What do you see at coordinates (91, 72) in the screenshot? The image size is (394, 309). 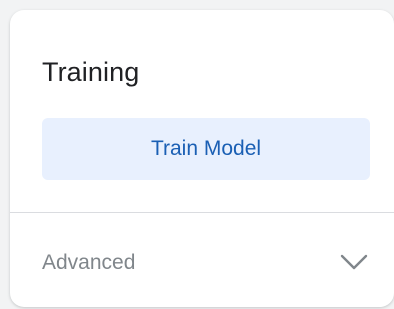 I see `panel-title: Training` at bounding box center [91, 72].